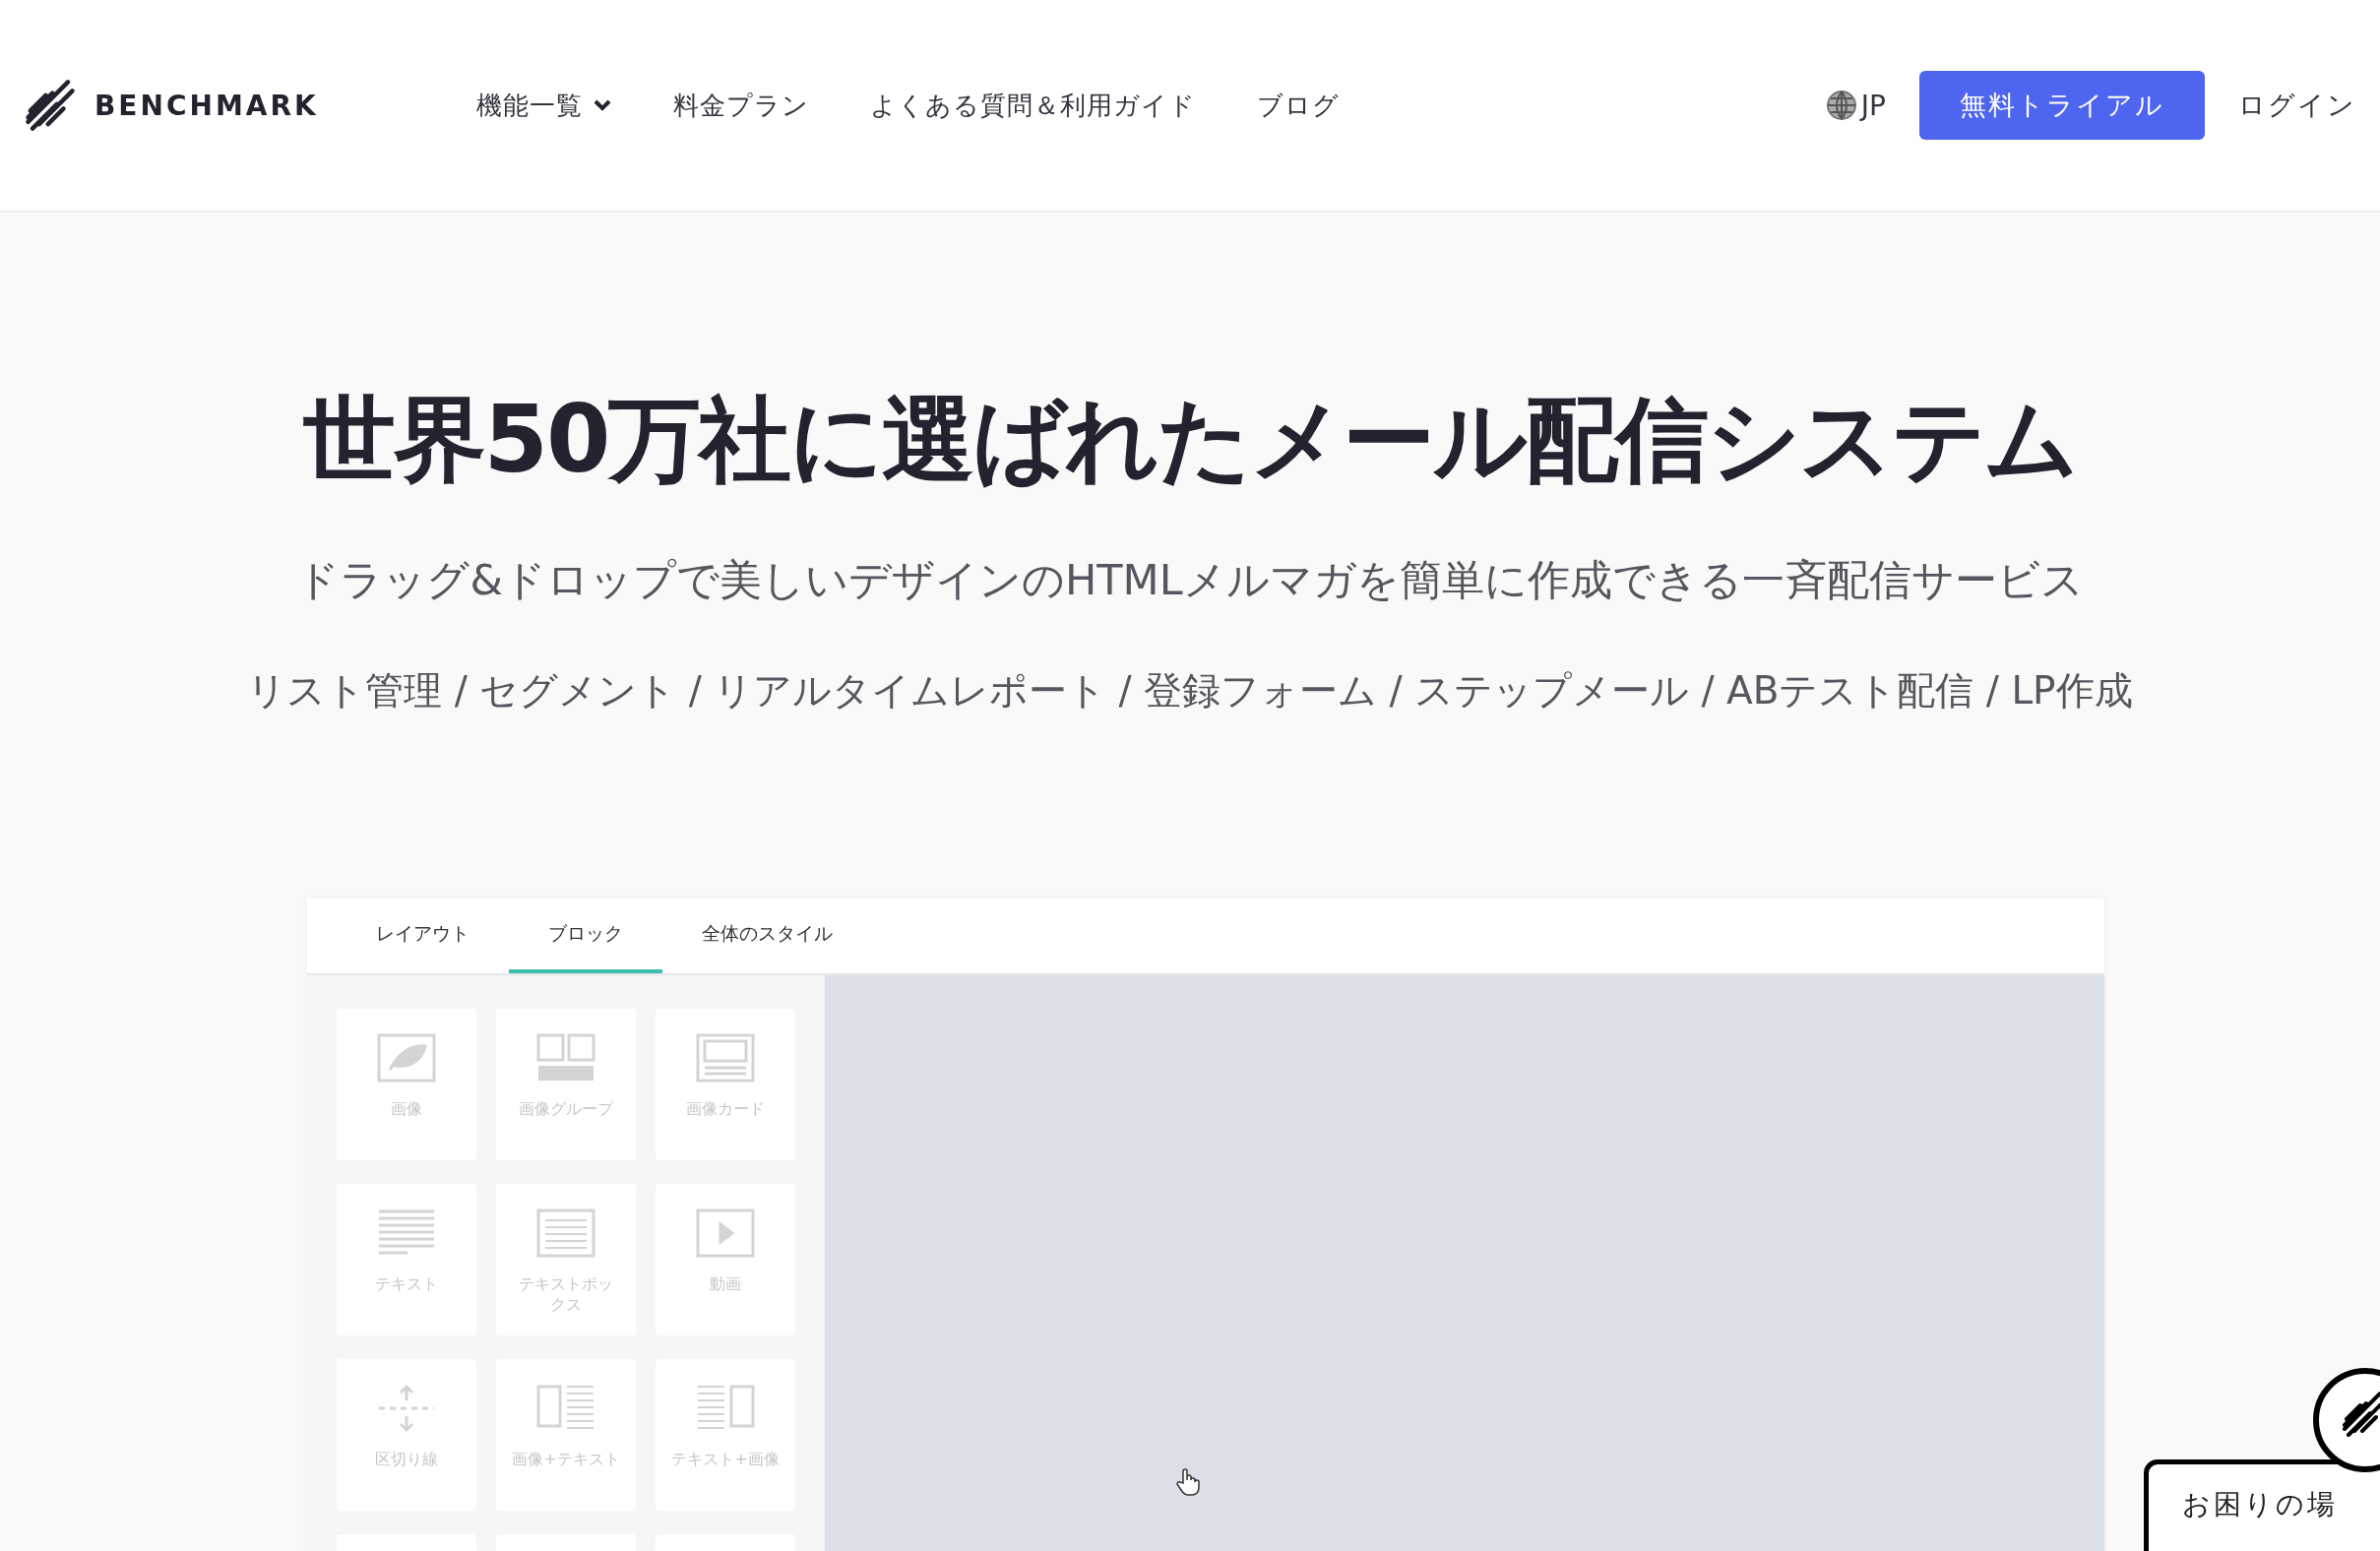 This screenshot has width=2380, height=1551. Describe the element at coordinates (406, 1058) in the screenshot. I see `leaf-picture-icon` at that location.